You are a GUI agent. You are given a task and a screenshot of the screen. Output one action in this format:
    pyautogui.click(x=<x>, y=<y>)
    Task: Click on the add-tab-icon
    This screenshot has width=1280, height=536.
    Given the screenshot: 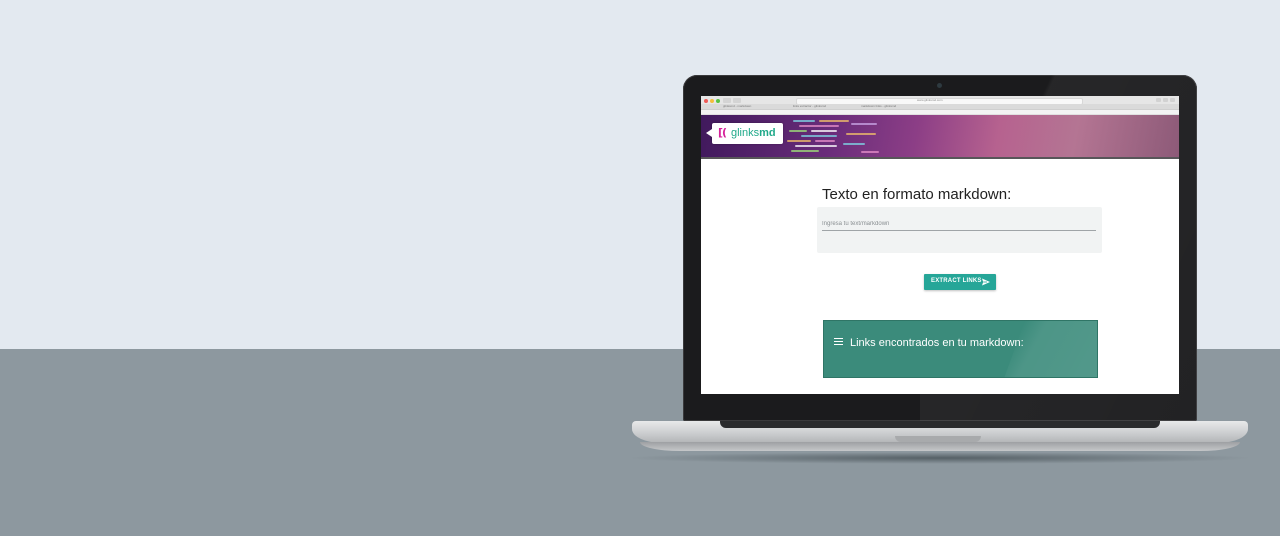 What is the action you would take?
    pyautogui.click(x=1172, y=100)
    